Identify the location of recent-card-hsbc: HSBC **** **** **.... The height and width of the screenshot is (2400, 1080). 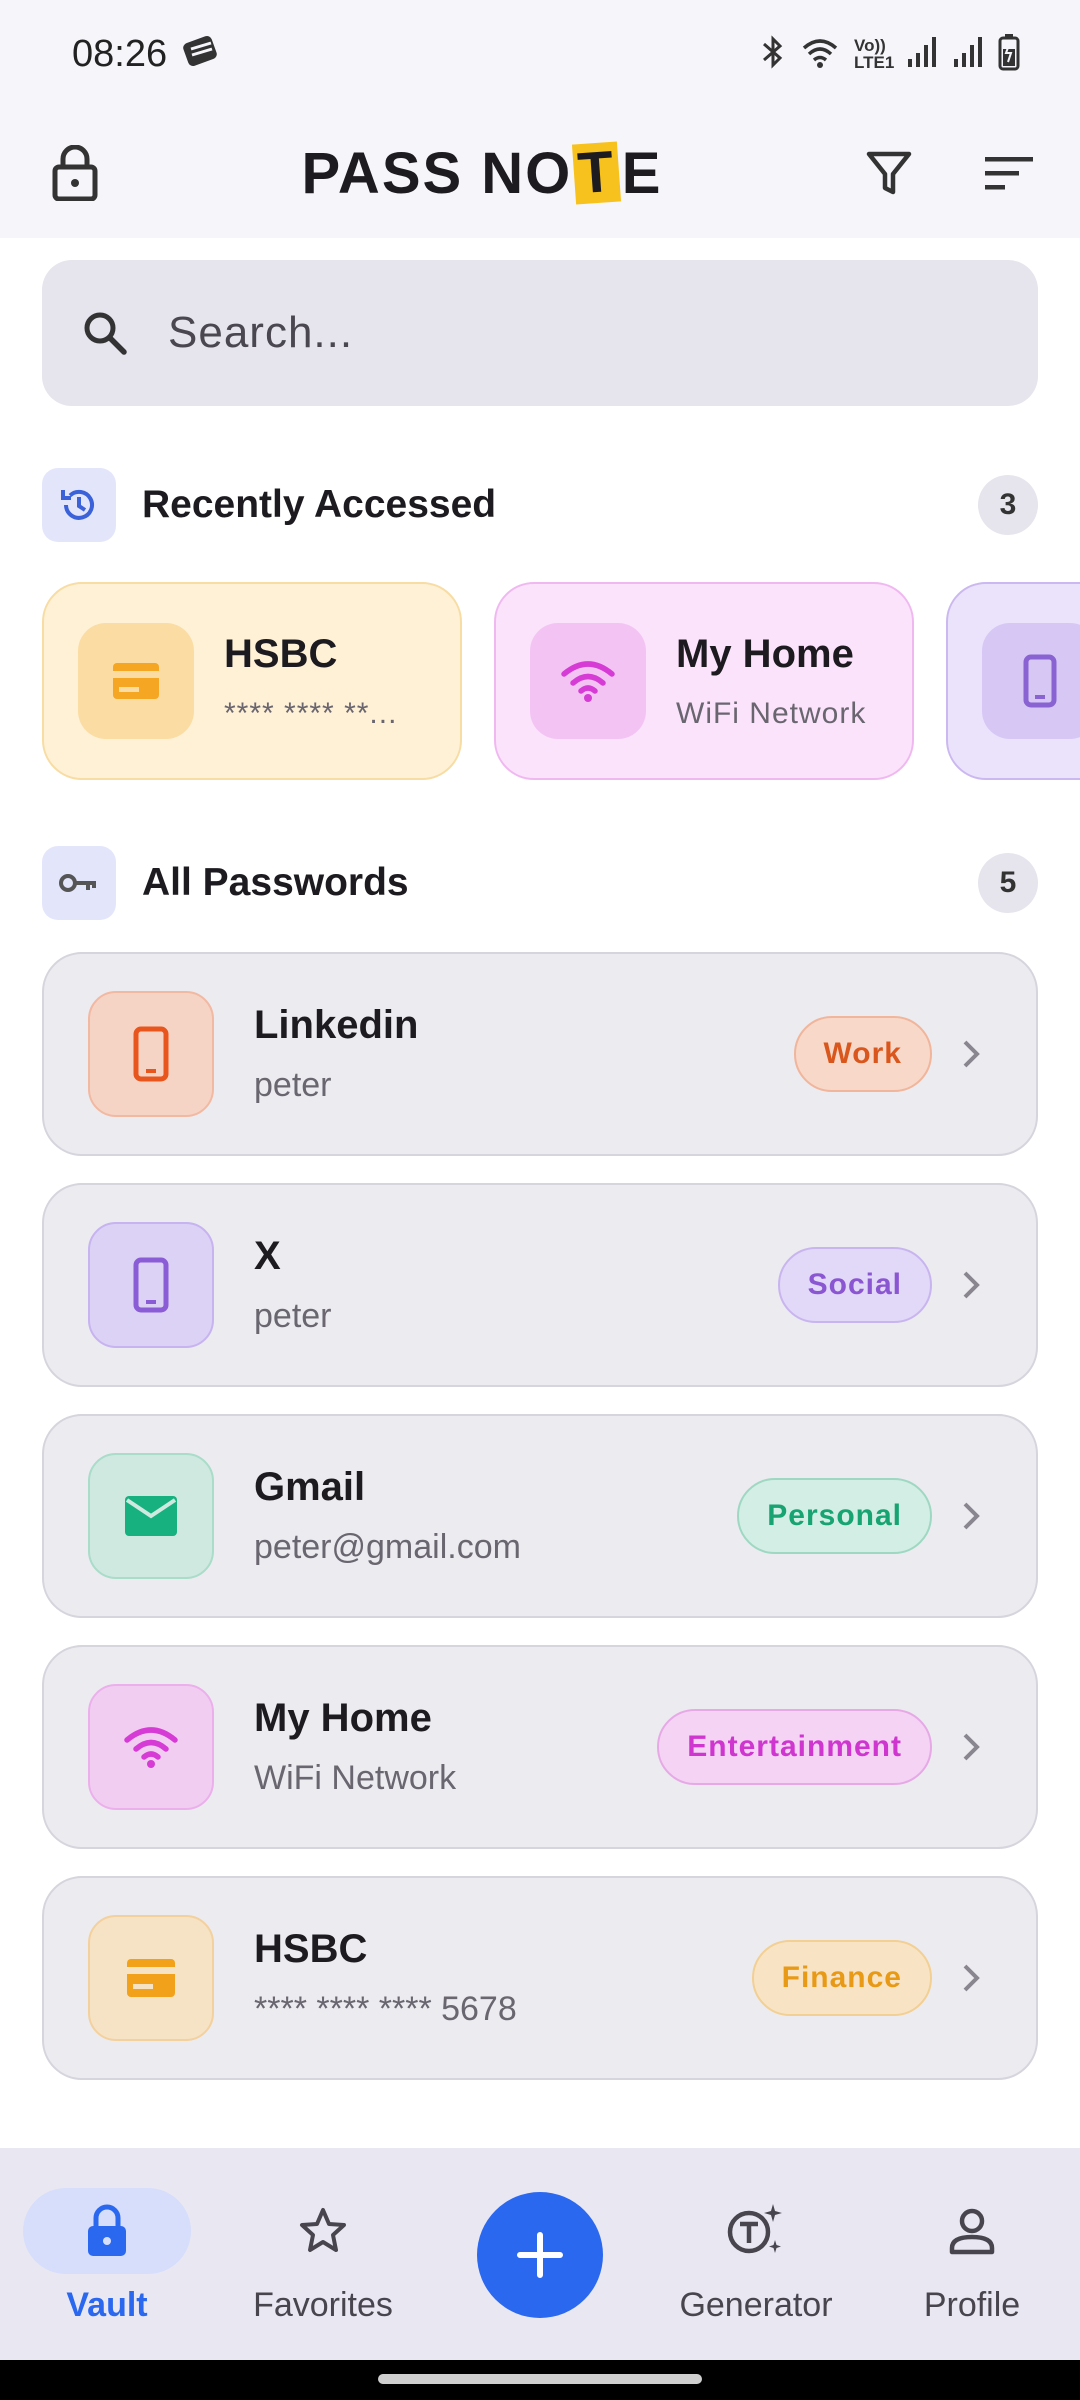
(252, 681).